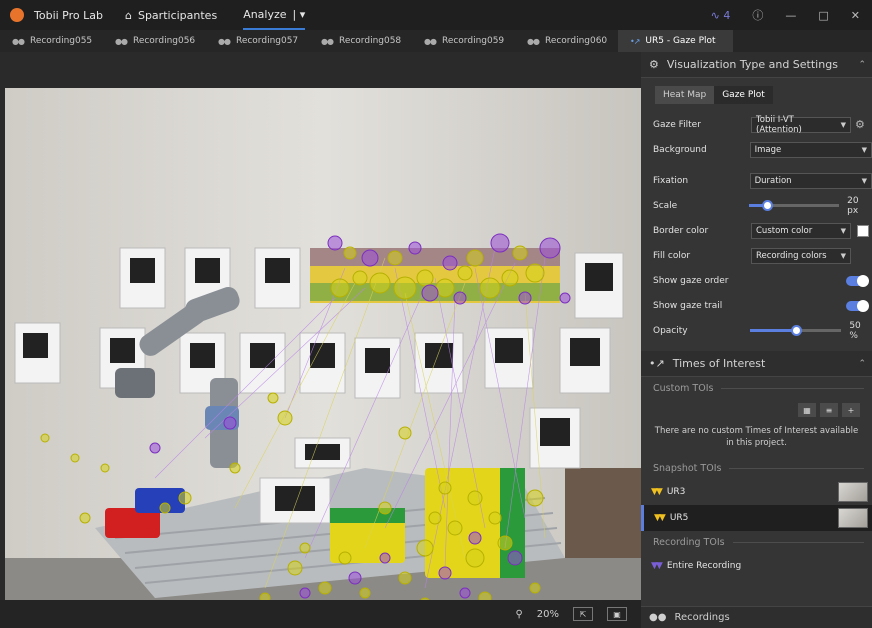  I want to click on gaze-order-toggle, so click(857, 280).